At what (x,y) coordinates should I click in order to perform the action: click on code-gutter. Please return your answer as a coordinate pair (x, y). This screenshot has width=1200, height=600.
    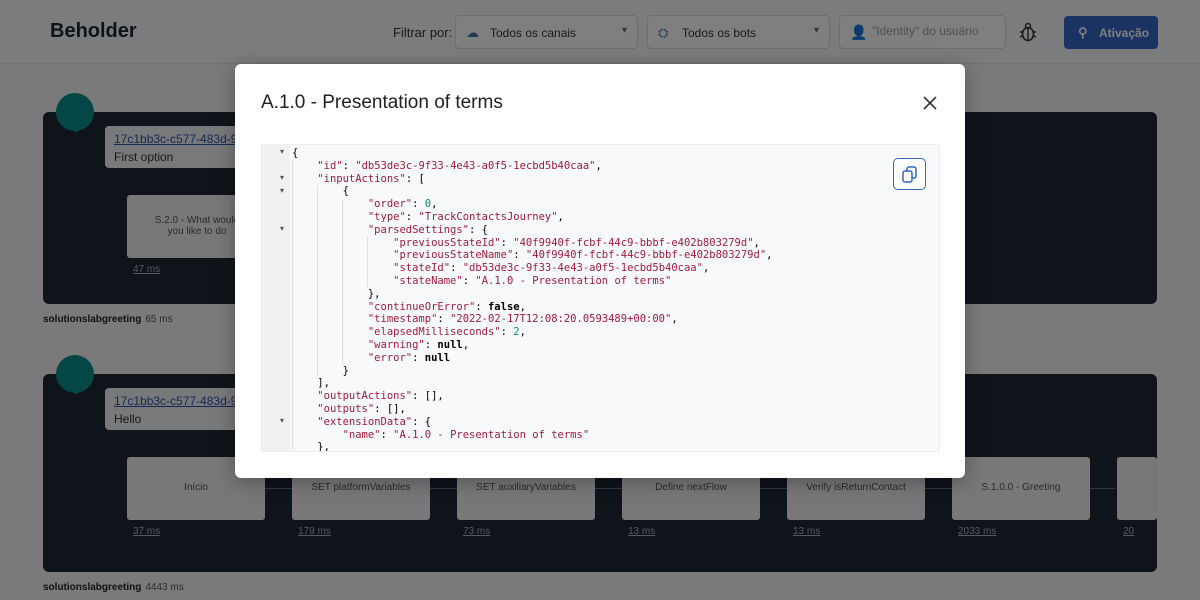
    Looking at the image, I should click on (276, 298).